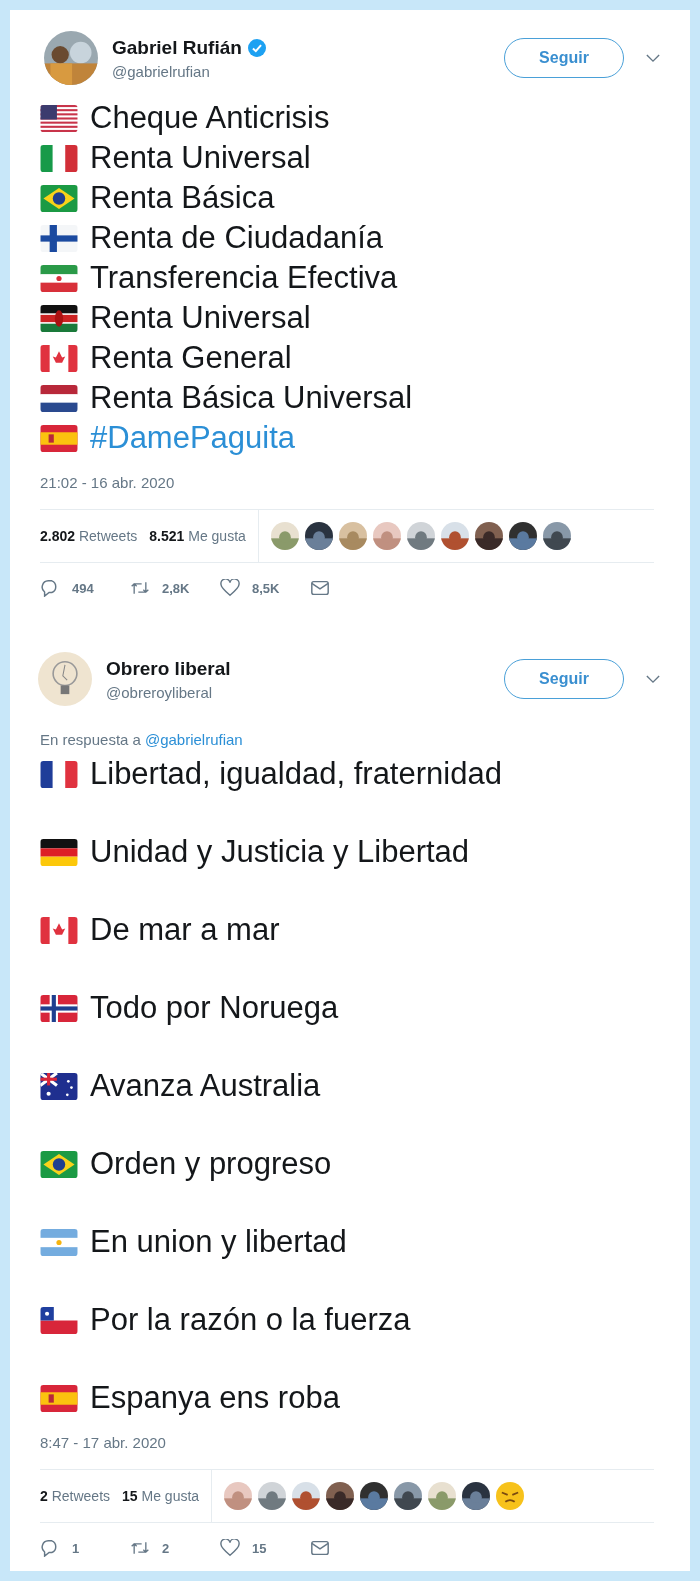  I want to click on tweet-text: De mar a mar, so click(185, 930).